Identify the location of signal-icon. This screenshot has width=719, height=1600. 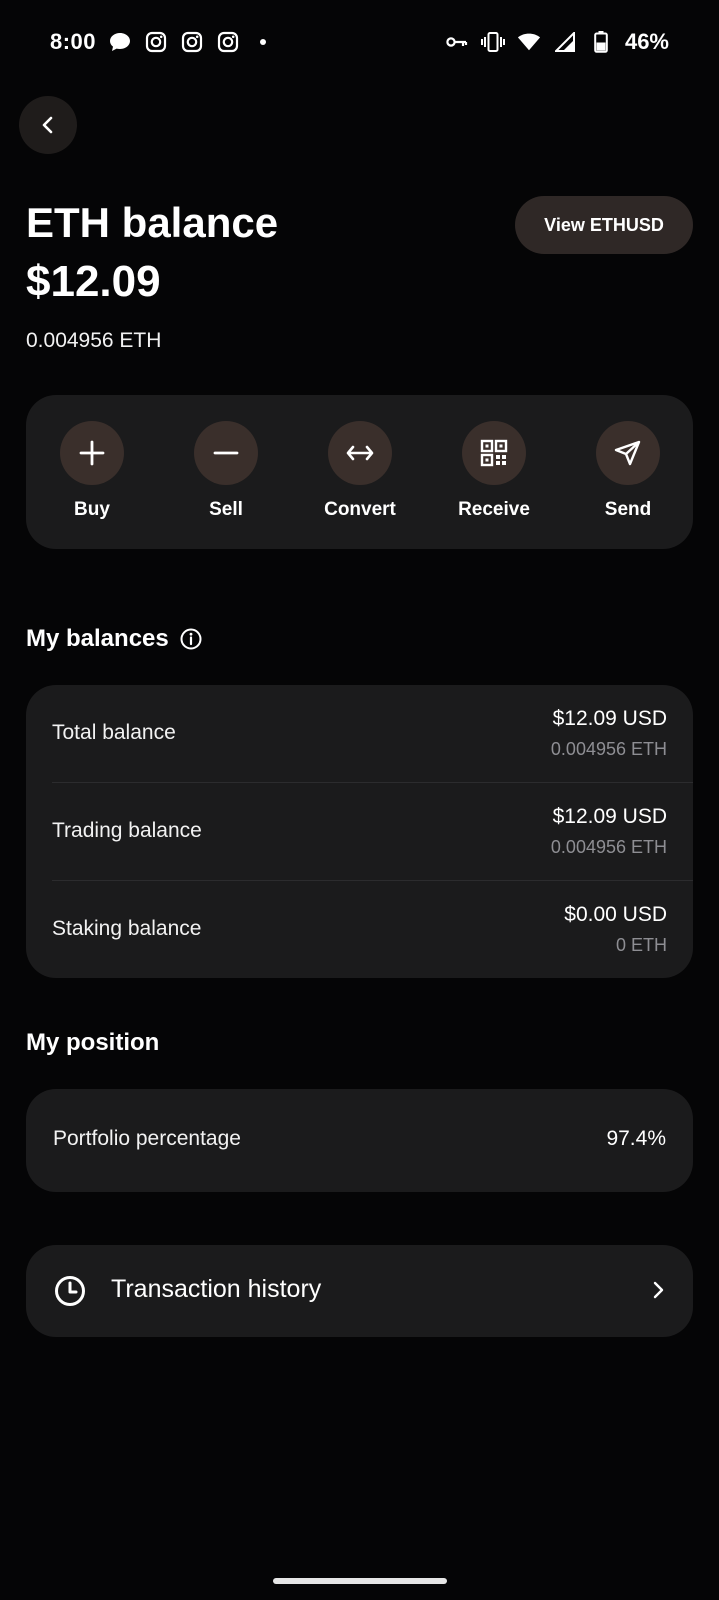
(565, 42).